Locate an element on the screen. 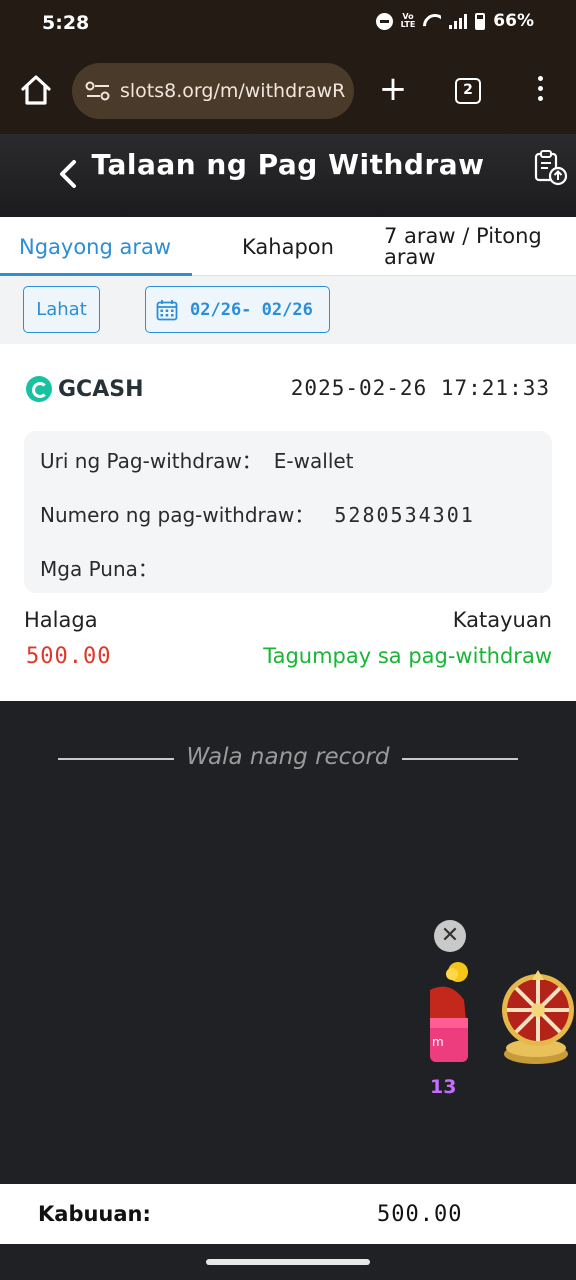 The image size is (576, 1280). system-nav-bar is located at coordinates (288, 1262).